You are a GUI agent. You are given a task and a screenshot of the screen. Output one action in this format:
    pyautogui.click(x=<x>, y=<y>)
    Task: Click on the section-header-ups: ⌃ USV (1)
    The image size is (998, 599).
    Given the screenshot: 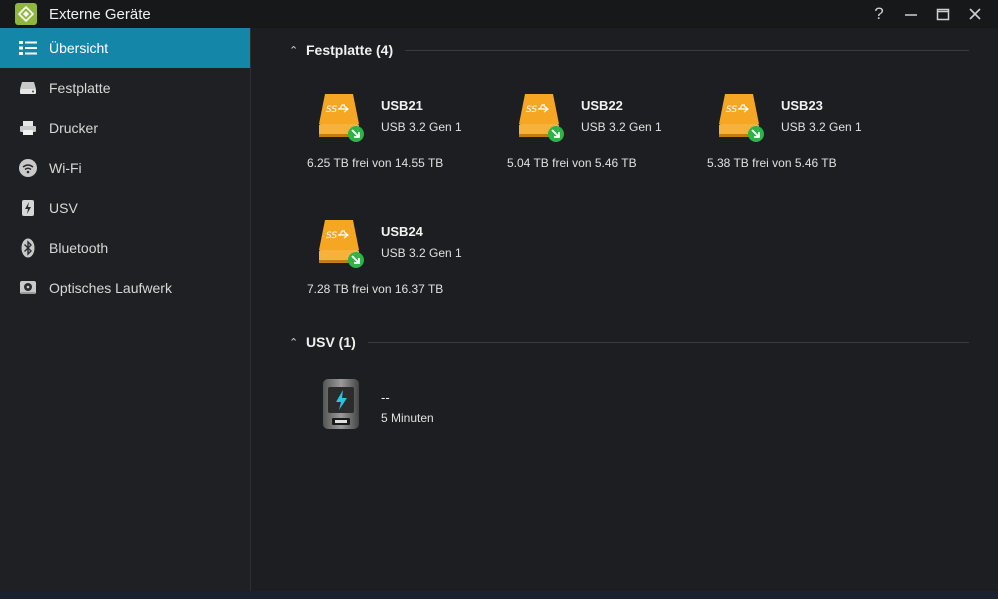 What is the action you would take?
    pyautogui.click(x=629, y=342)
    